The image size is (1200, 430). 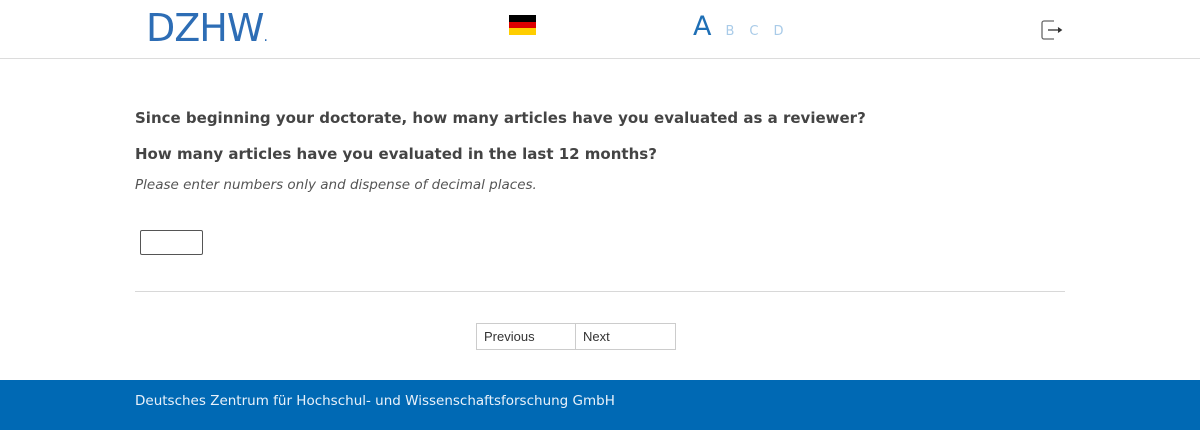 I want to click on flag-stripe-red, so click(x=522, y=25).